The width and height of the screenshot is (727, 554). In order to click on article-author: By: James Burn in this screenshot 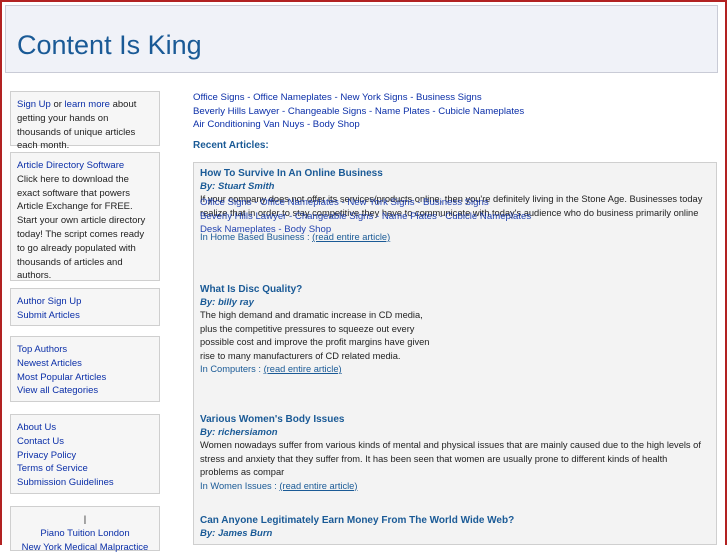, I will do `click(236, 533)`.